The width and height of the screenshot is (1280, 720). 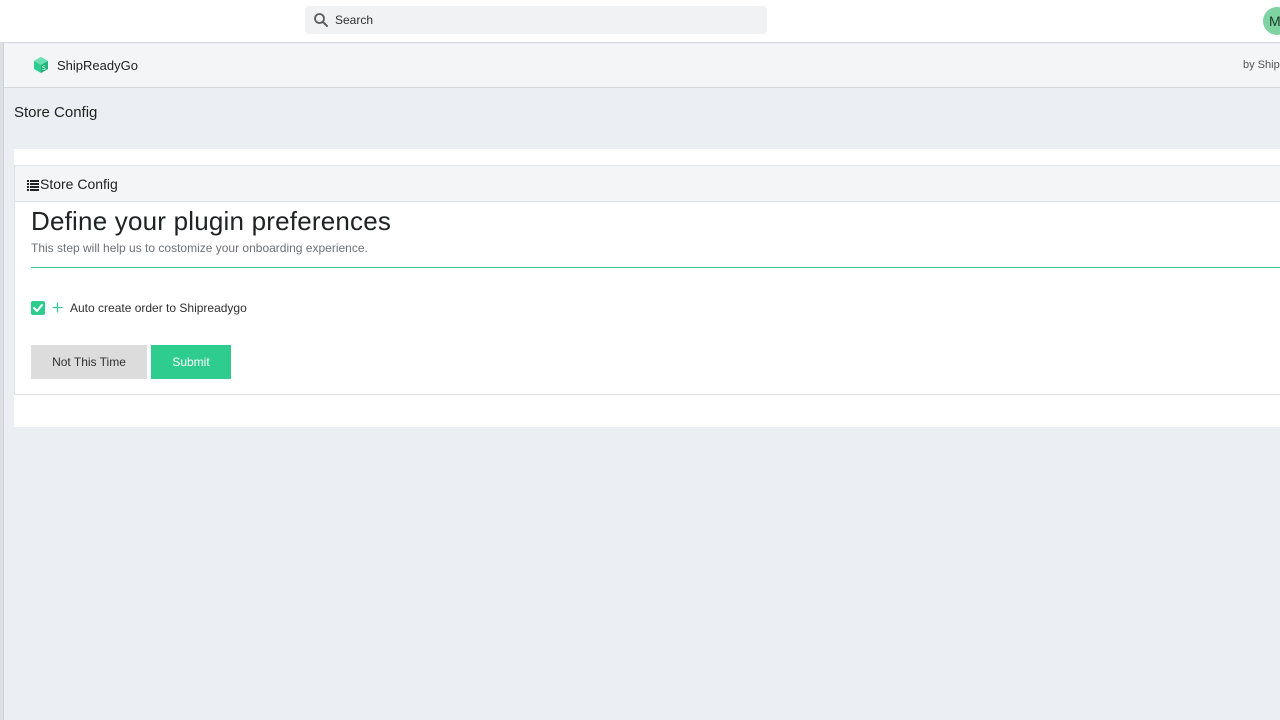 What do you see at coordinates (41, 65) in the screenshot?
I see `logo-icon: S` at bounding box center [41, 65].